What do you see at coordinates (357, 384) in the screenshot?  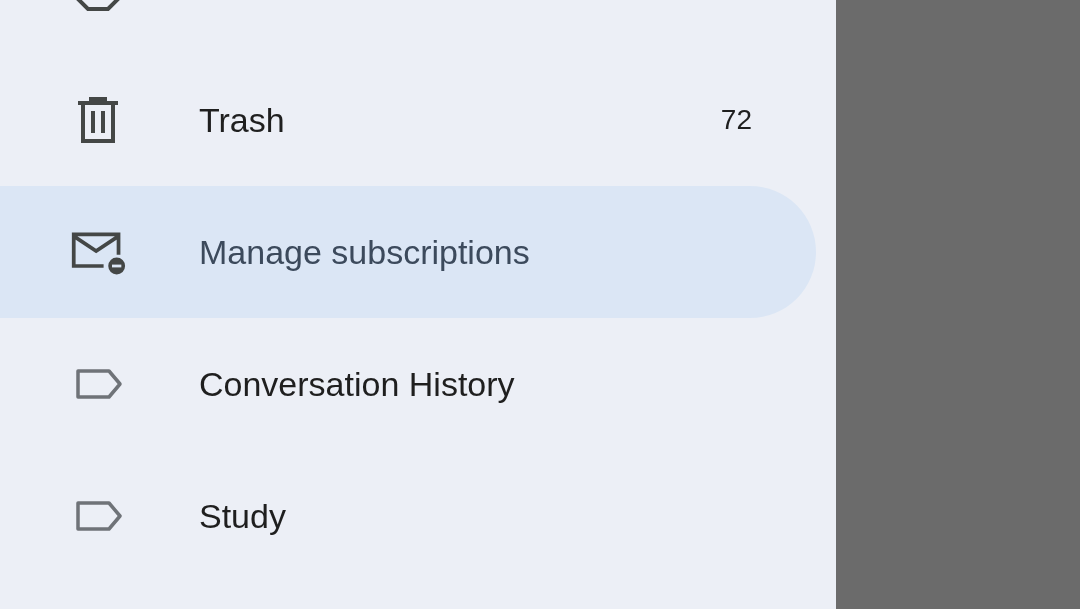 I see `item-label: Conversation History` at bounding box center [357, 384].